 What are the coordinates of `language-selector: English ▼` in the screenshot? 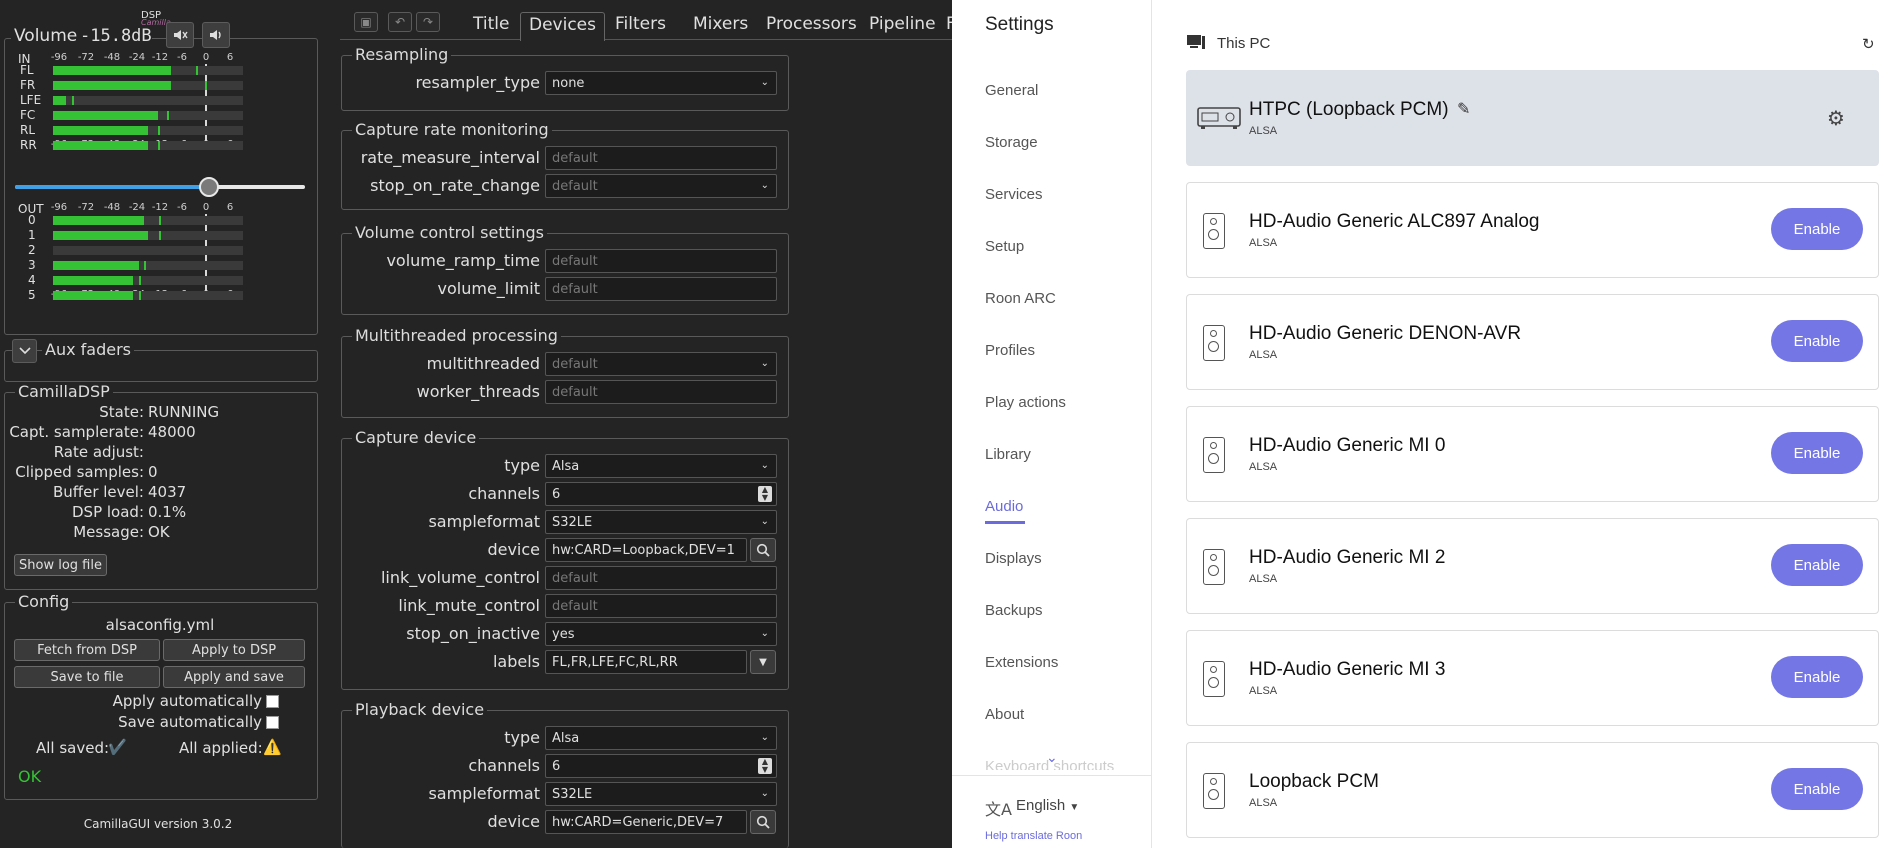 It's located at (1047, 805).